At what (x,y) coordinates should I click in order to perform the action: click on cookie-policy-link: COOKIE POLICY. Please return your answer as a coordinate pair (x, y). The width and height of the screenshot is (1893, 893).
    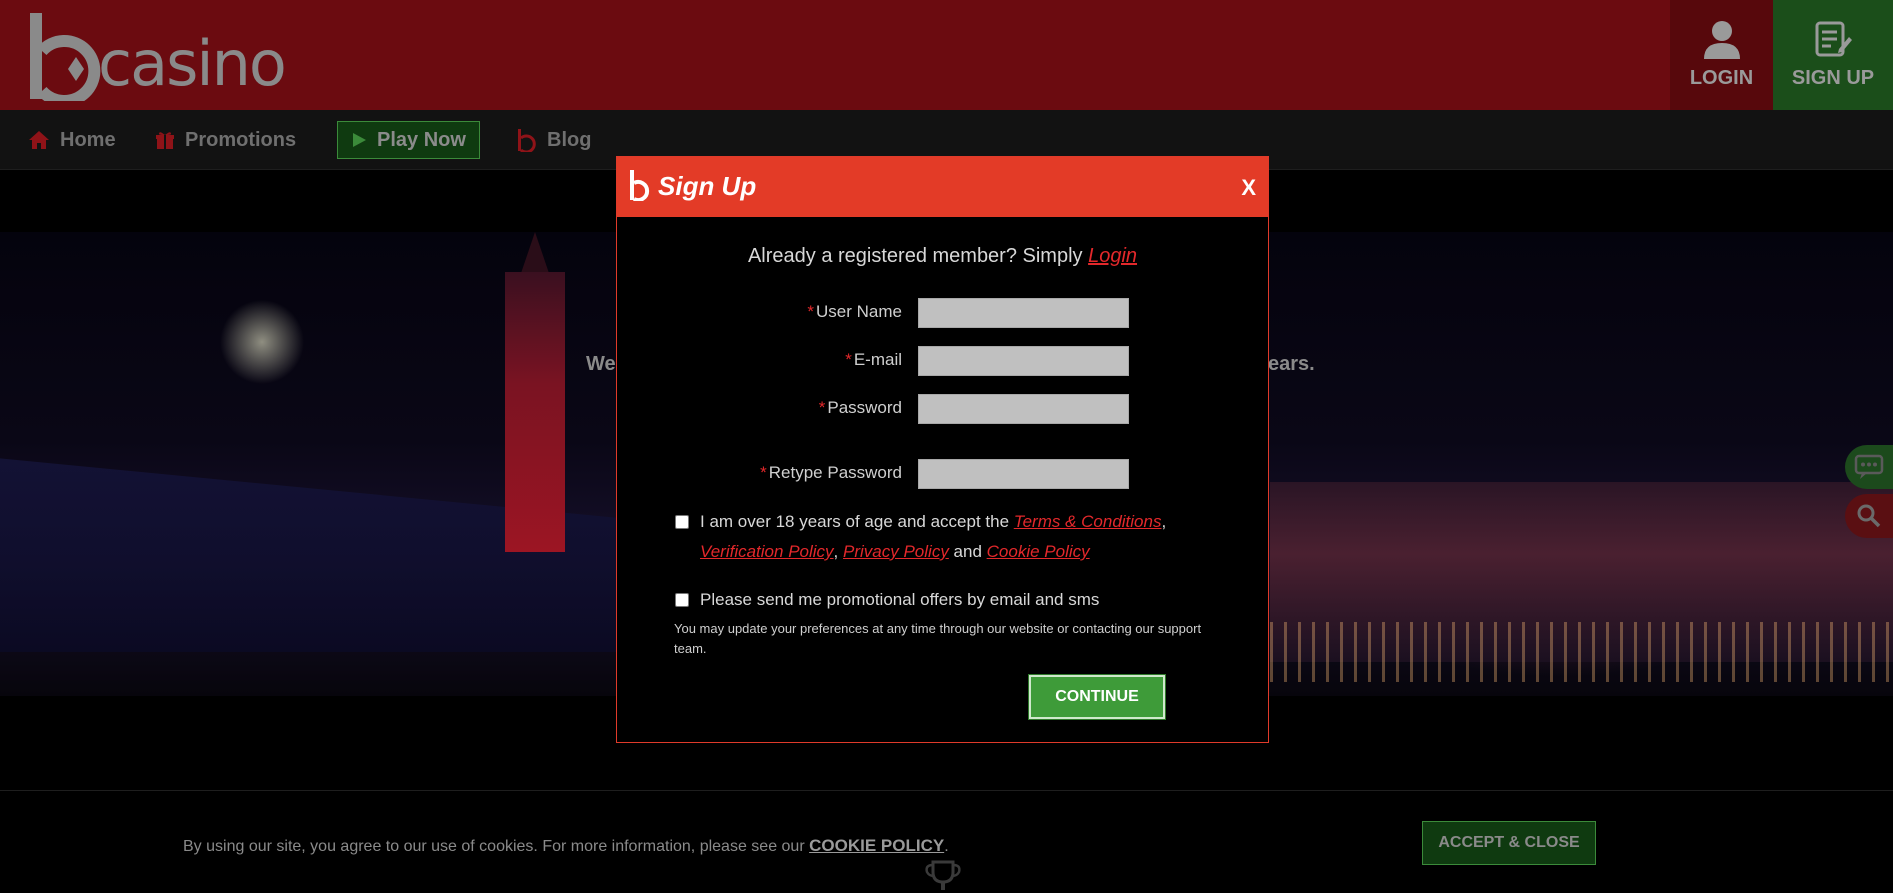
    Looking at the image, I should click on (876, 845).